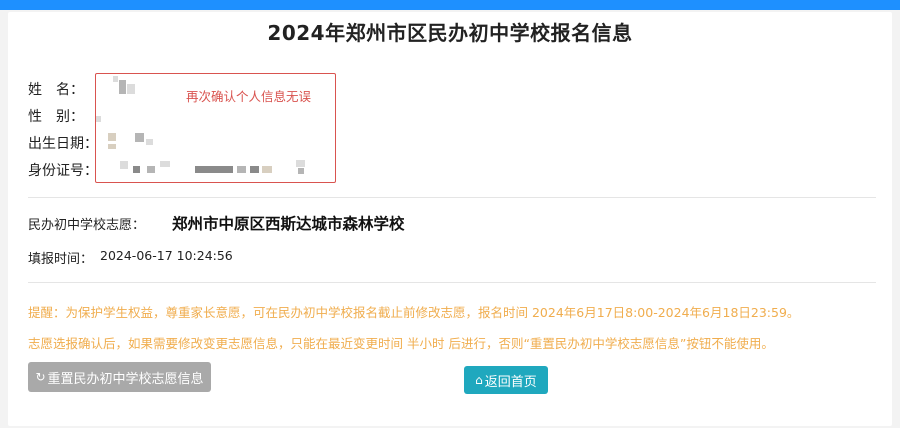 This screenshot has height=428, width=900. I want to click on school-choice-label: 民办初中学校志愿：, so click(87, 225).